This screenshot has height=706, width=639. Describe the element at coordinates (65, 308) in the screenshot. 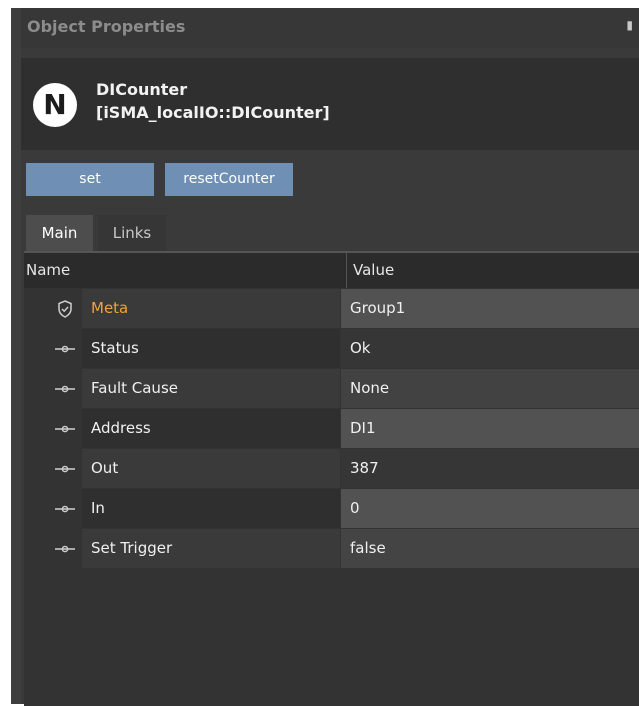

I see `shield-icon` at that location.